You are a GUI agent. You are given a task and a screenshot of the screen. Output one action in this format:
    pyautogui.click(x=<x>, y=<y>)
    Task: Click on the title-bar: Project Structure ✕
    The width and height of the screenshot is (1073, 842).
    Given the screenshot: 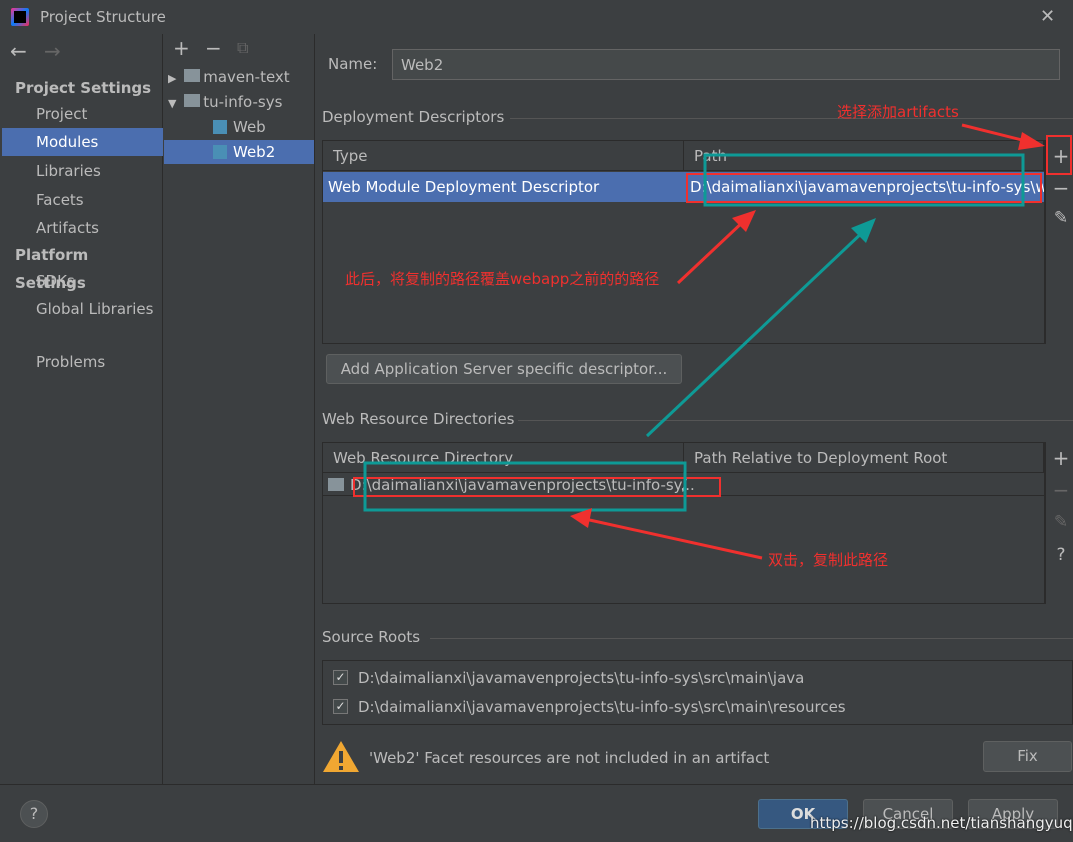 What is the action you would take?
    pyautogui.click(x=536, y=17)
    